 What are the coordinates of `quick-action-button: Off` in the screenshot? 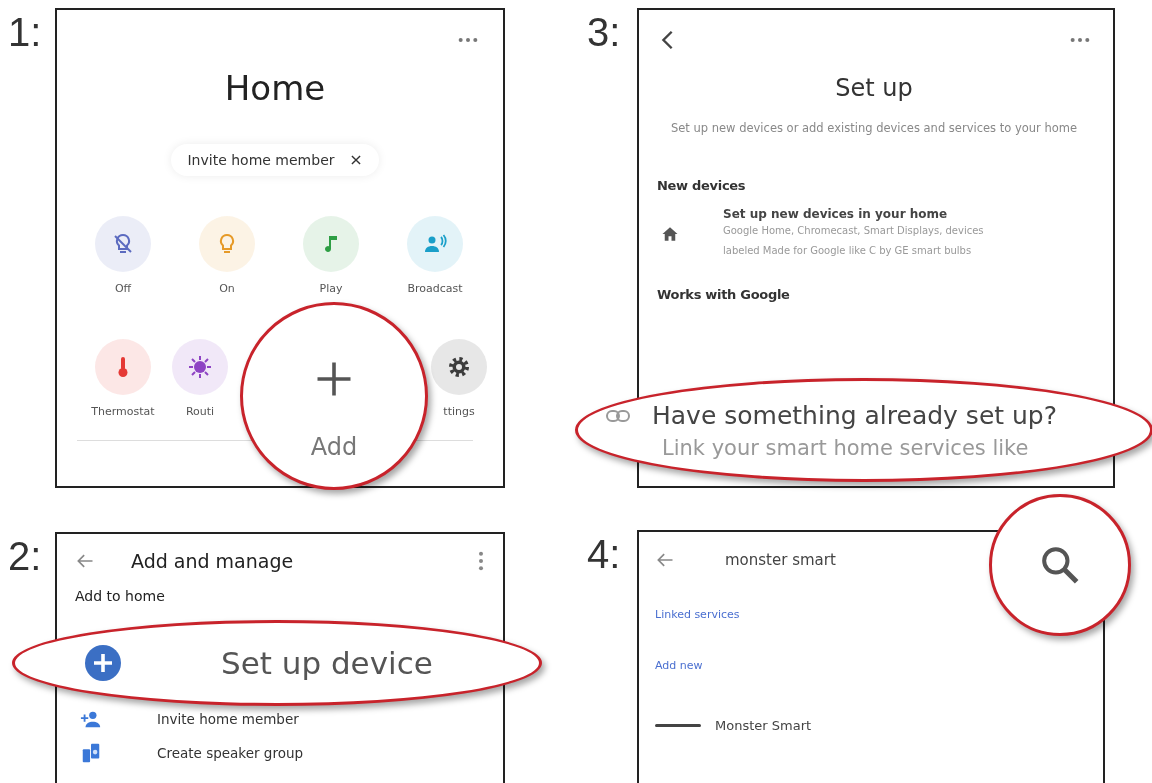 It's located at (123, 255).